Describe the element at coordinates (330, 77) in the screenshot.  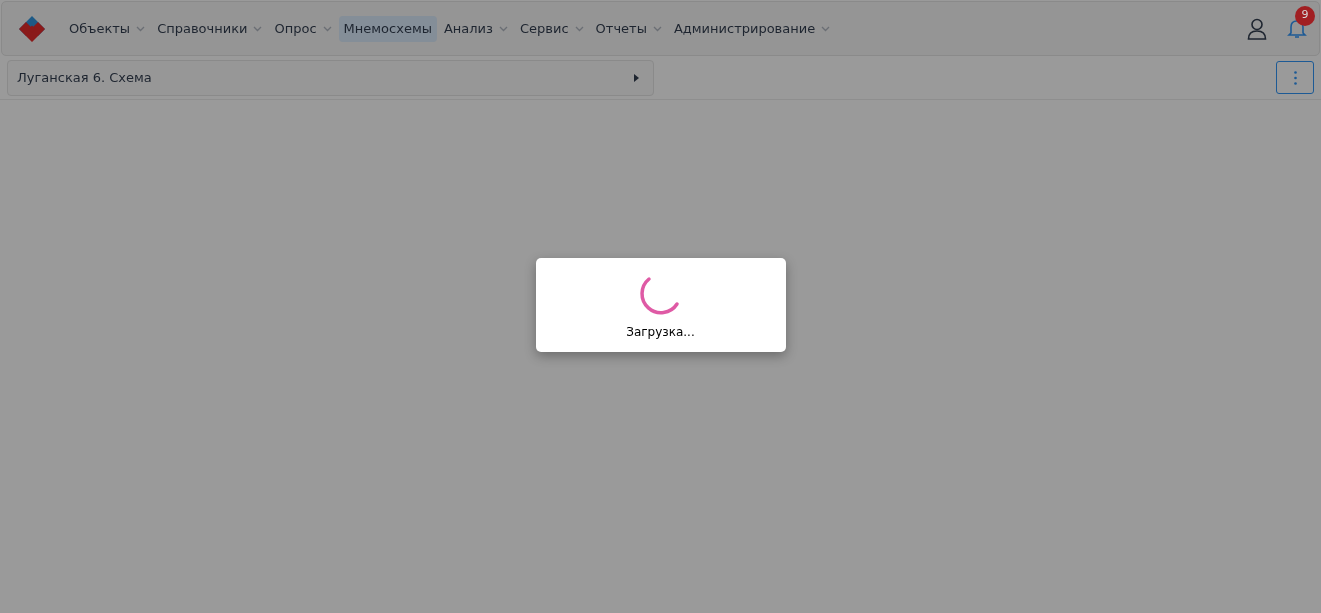
I see `schema-selector: Луганская 6. Схема` at that location.